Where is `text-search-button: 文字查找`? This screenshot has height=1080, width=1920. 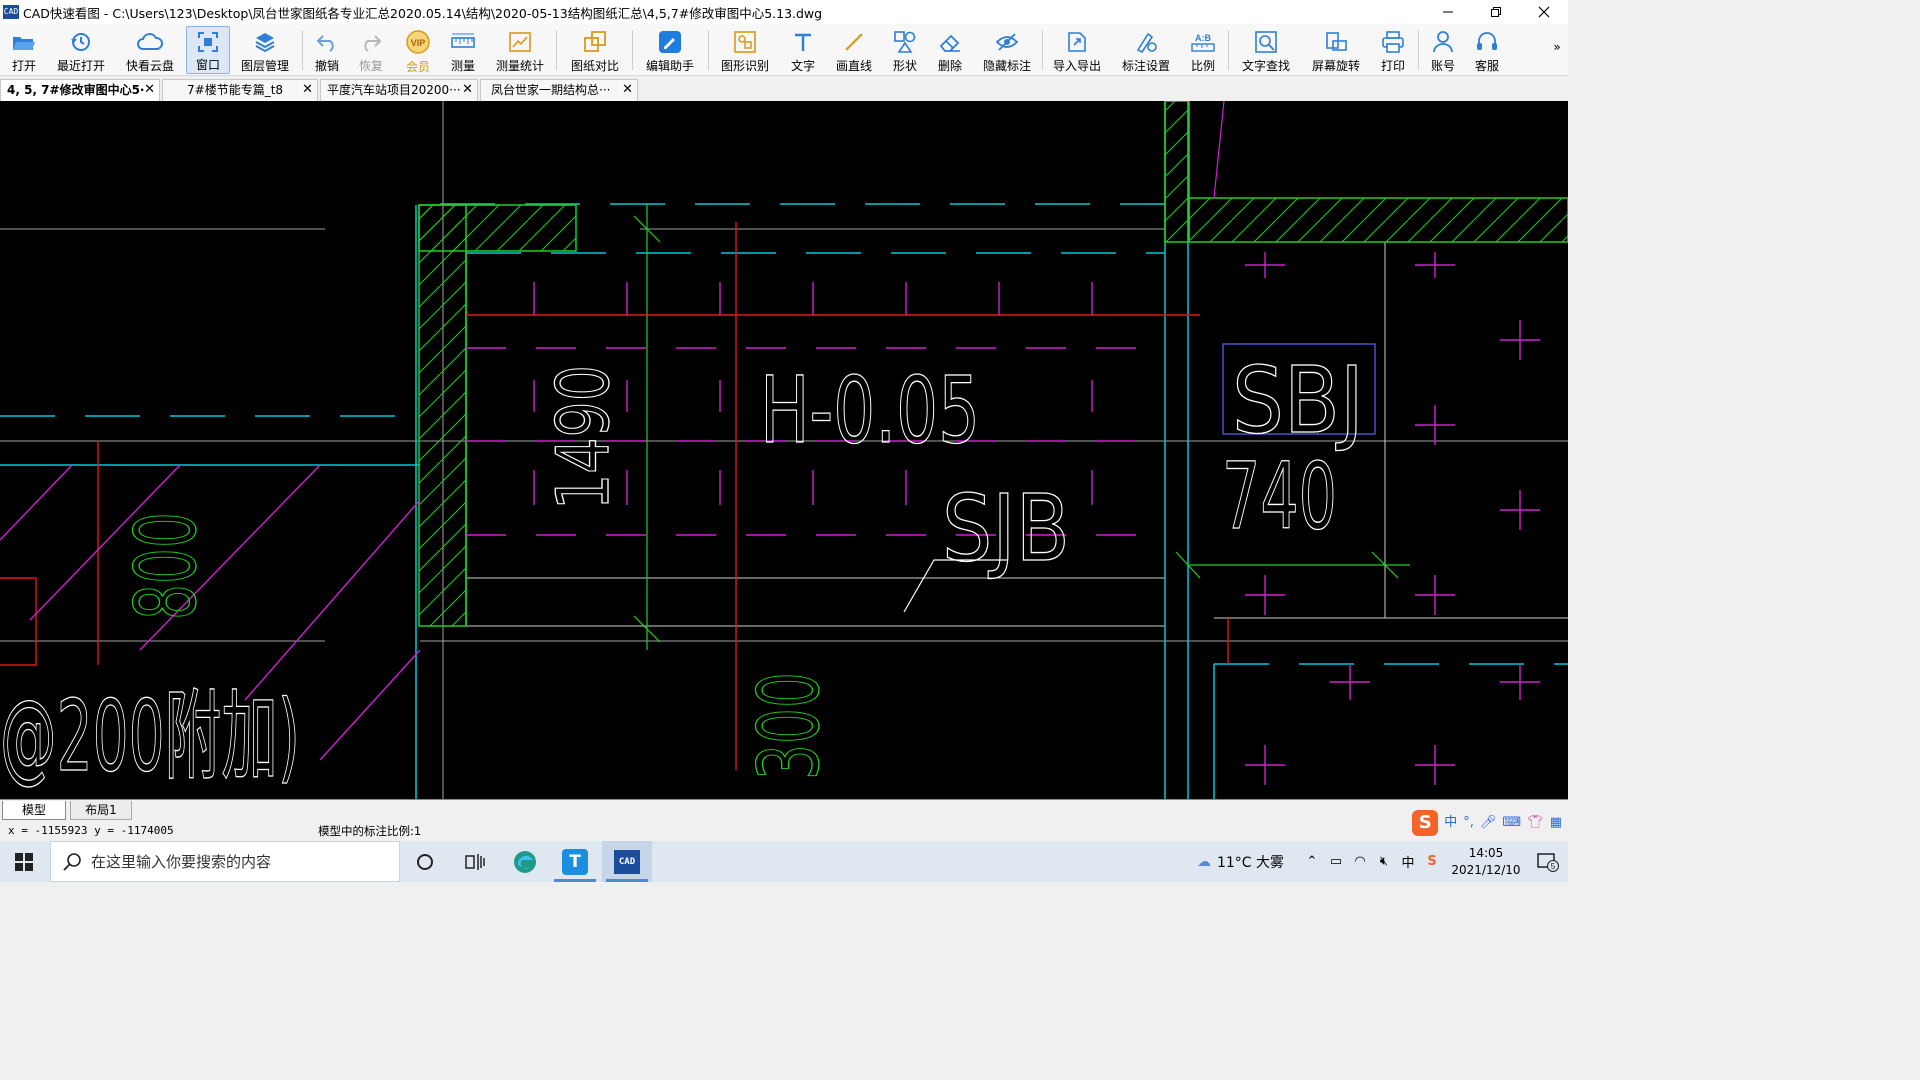 text-search-button: 文字查找 is located at coordinates (1266, 50).